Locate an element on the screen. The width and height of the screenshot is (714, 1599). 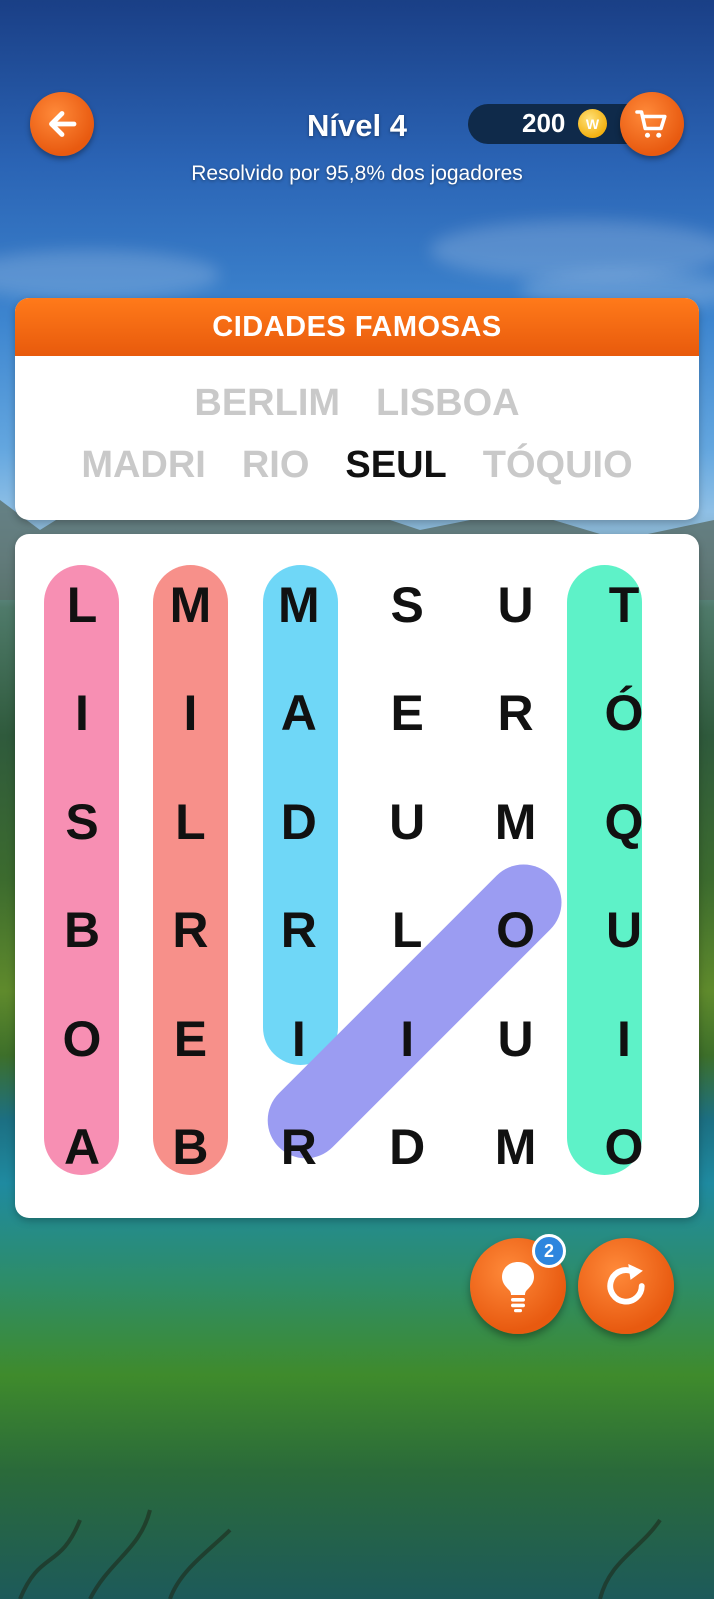
lightbulb-icon is located at coordinates (518, 1287).